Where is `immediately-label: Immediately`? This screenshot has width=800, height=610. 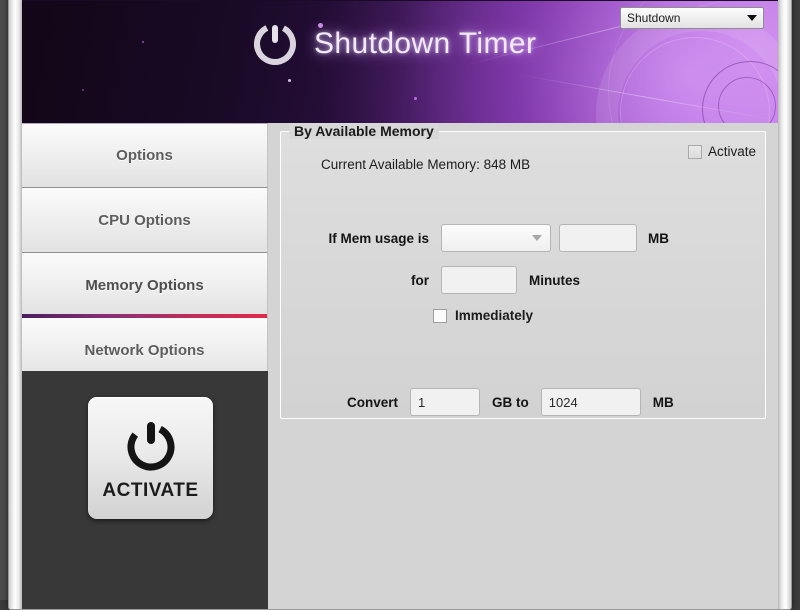
immediately-label: Immediately is located at coordinates (494, 315).